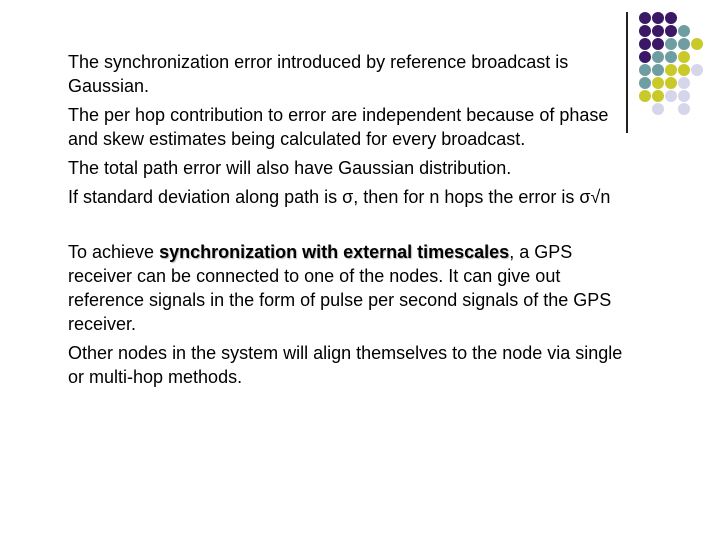 This screenshot has height=540, width=720. Describe the element at coordinates (114, 252) in the screenshot. I see `gps-prefix: To achieve` at that location.